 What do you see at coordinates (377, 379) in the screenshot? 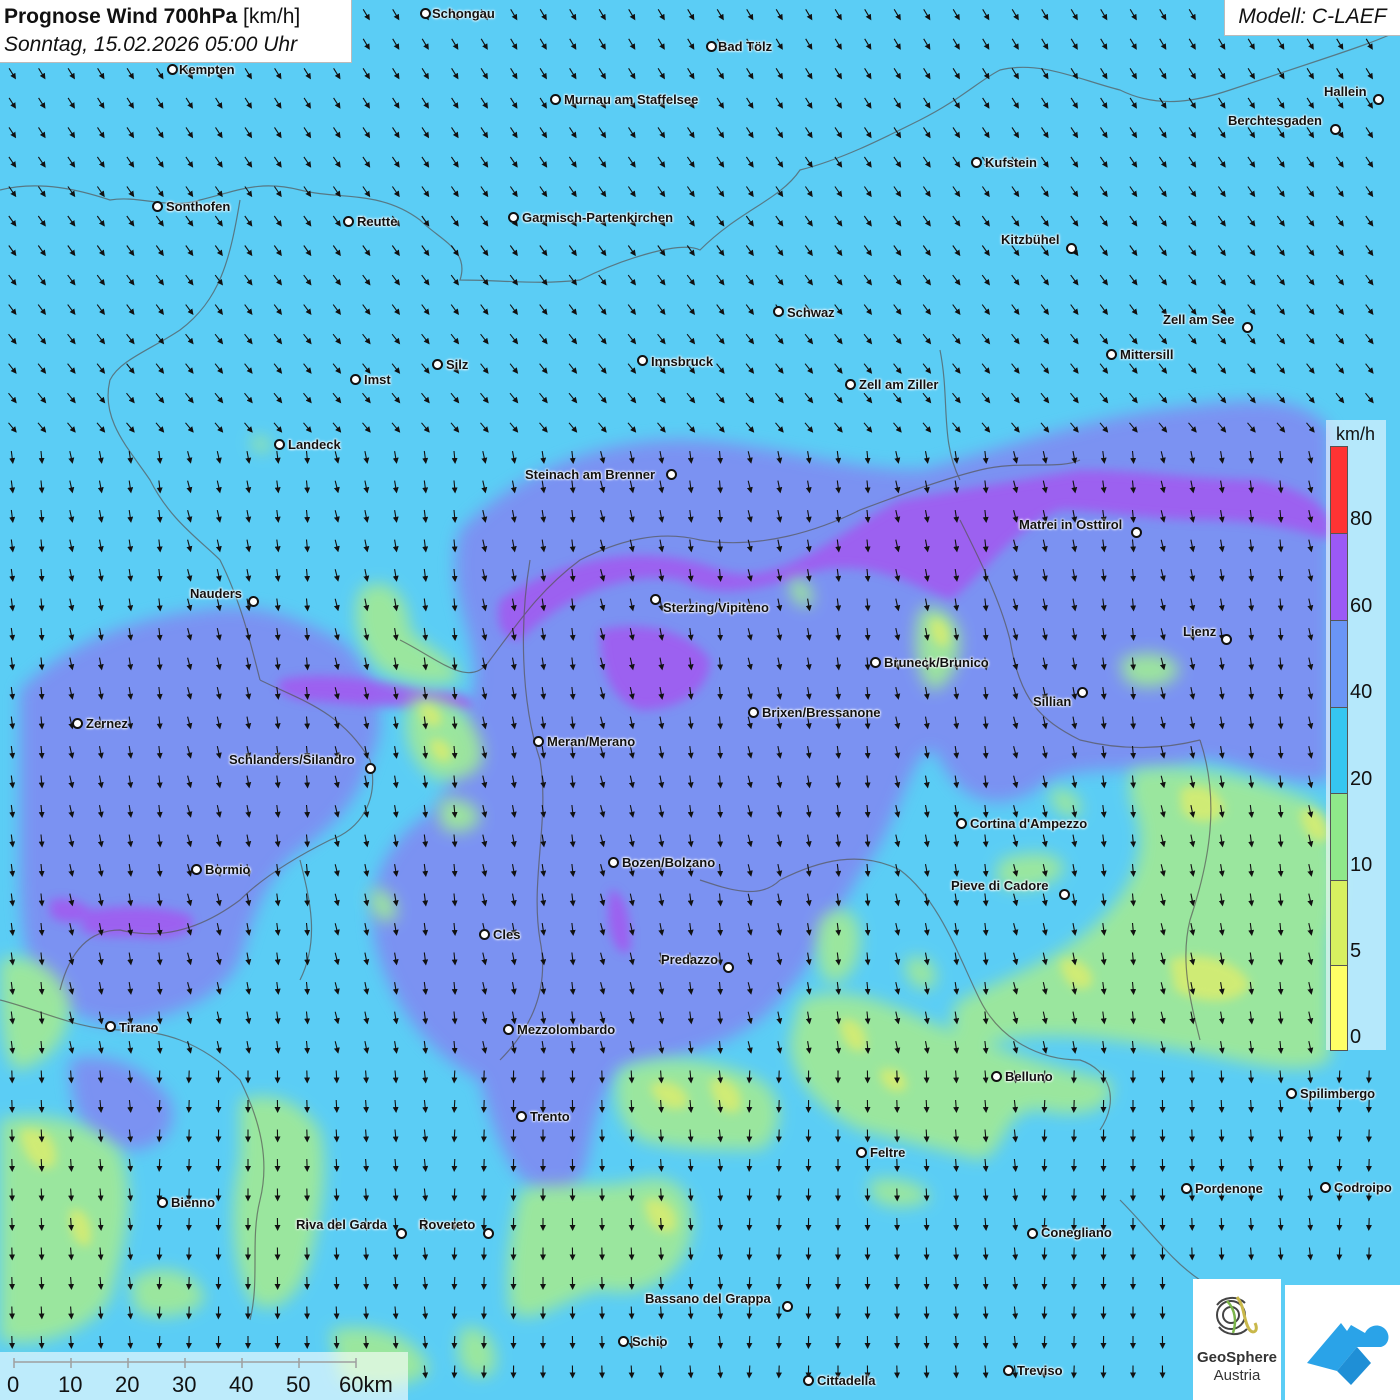
I see `city-label: Imst` at bounding box center [377, 379].